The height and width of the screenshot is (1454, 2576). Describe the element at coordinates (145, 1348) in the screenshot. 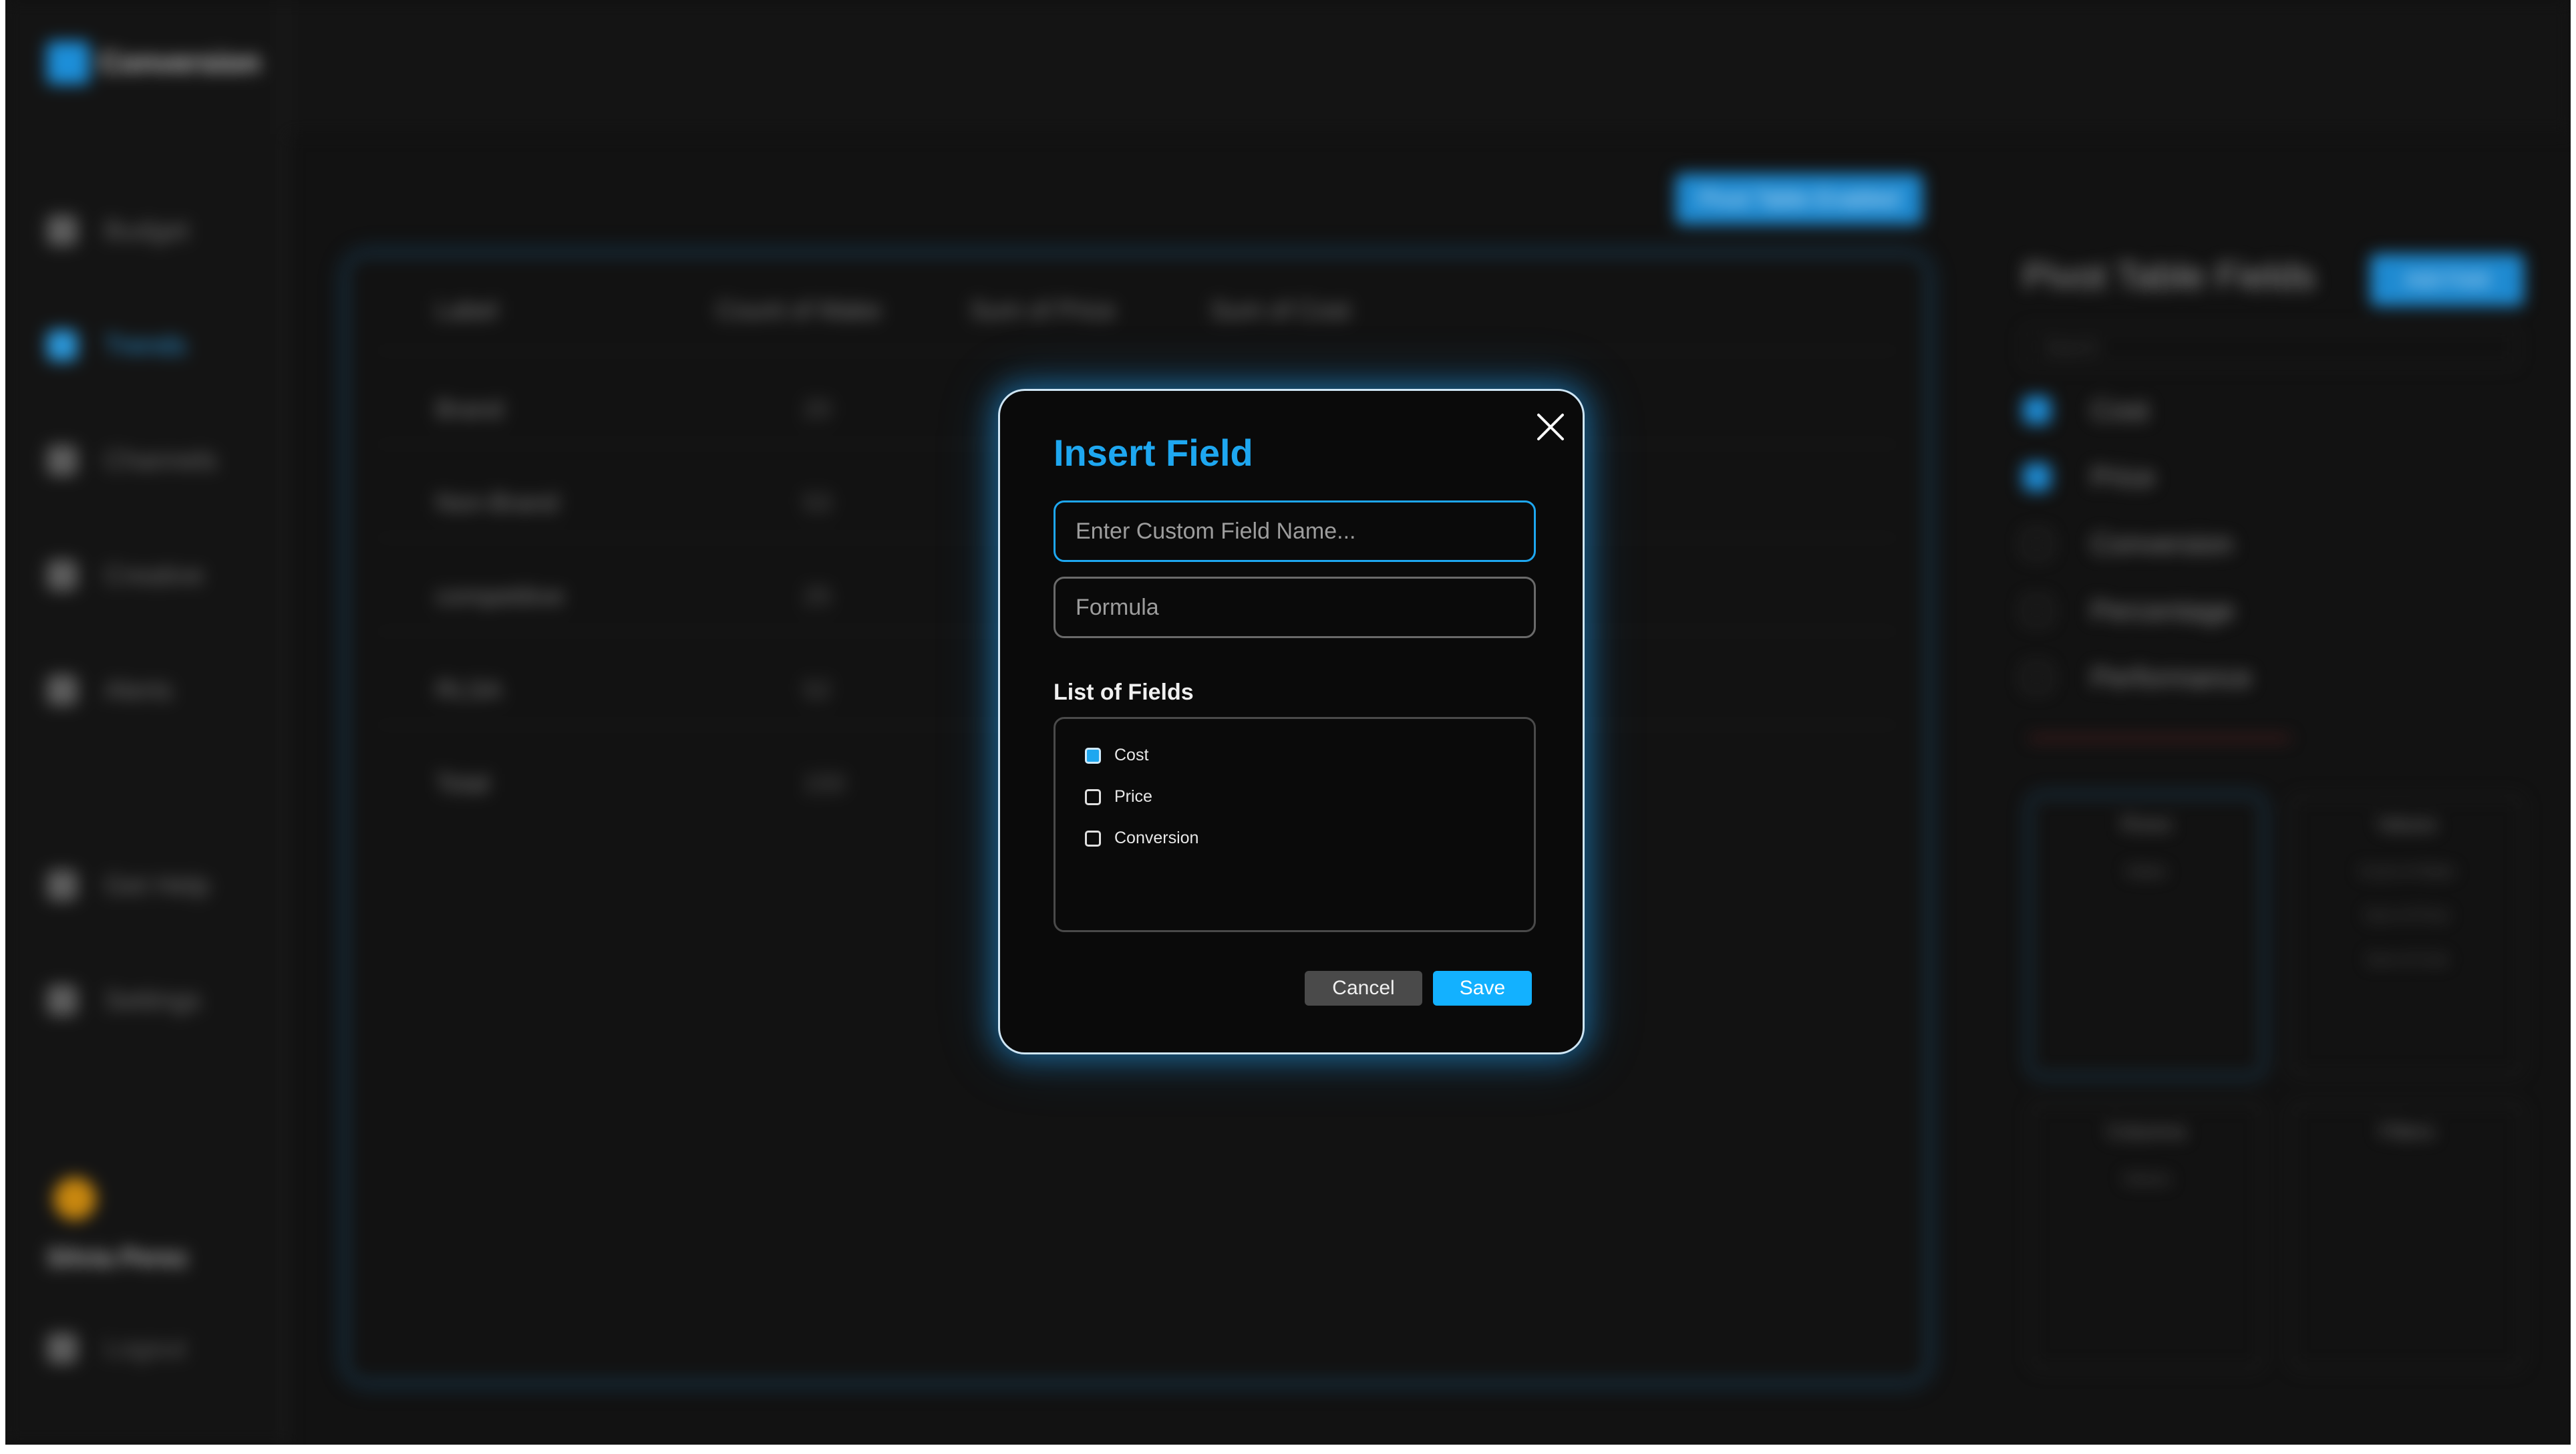

I see `logout-label: Logout` at that location.